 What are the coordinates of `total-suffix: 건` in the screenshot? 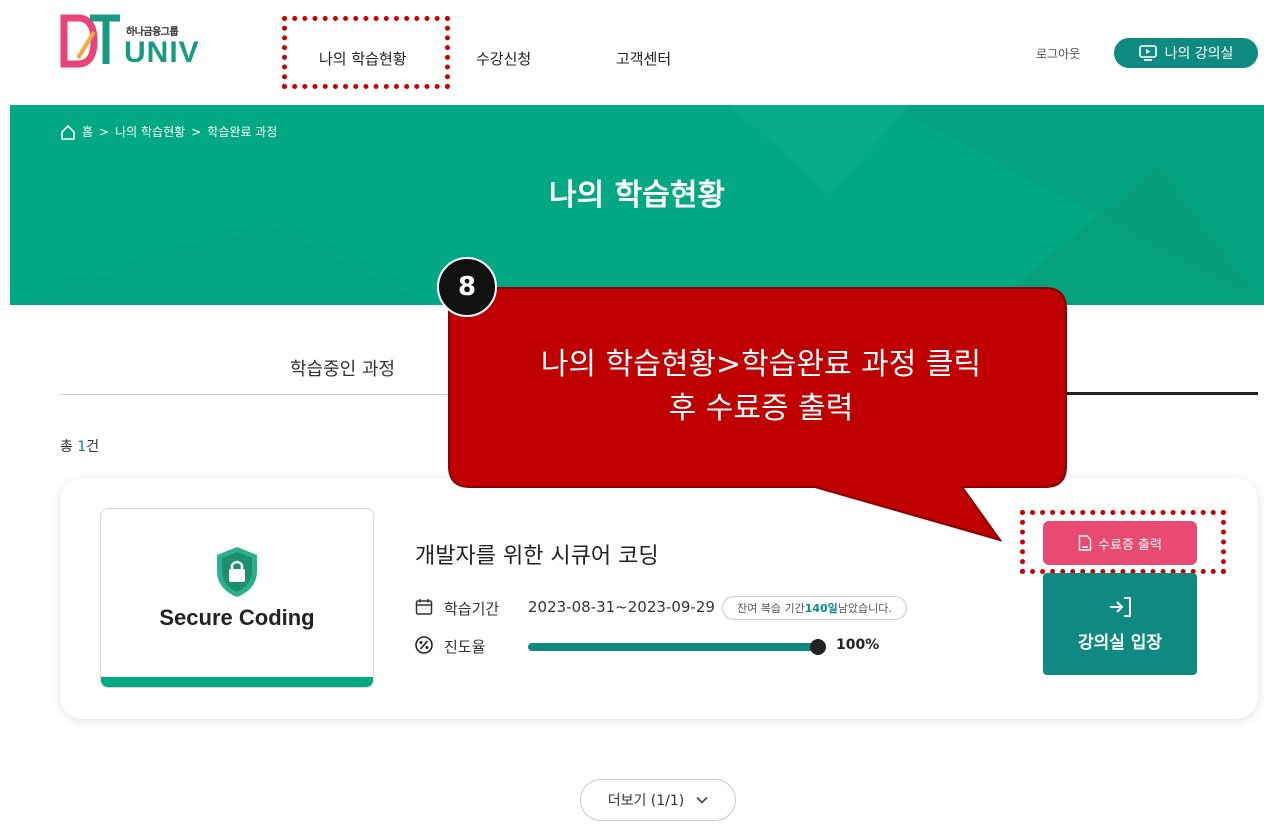 It's located at (93, 447).